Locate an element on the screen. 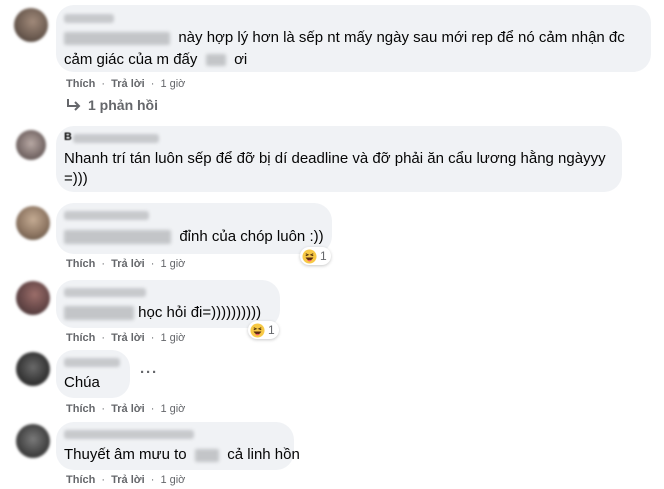 The width and height of the screenshot is (664, 489). comment-text-line2: =))) is located at coordinates (76, 178).